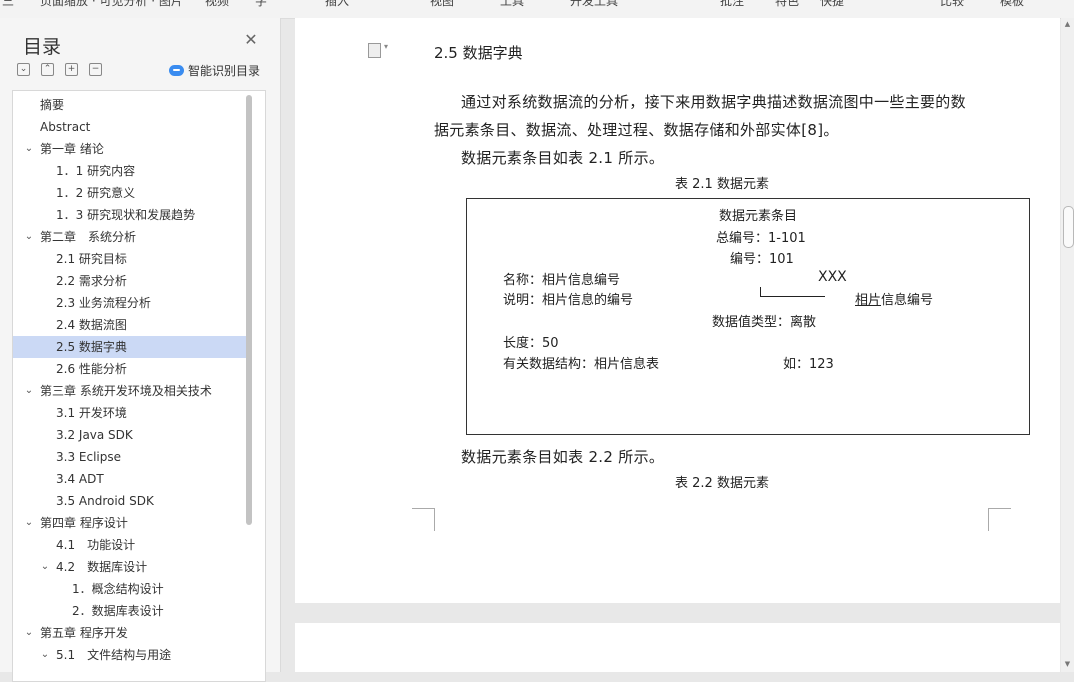 The image size is (1074, 682). Describe the element at coordinates (126, 215) in the screenshot. I see `toc-item-label: 1．3 研究现状和发展趋势` at that location.